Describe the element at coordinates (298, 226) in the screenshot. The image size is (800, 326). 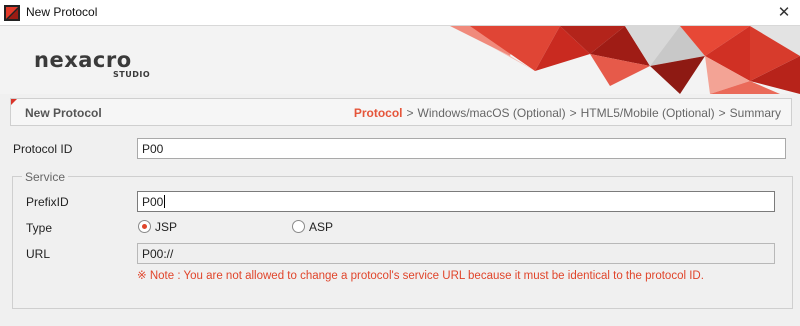
I see `radio-unselected-icon` at that location.